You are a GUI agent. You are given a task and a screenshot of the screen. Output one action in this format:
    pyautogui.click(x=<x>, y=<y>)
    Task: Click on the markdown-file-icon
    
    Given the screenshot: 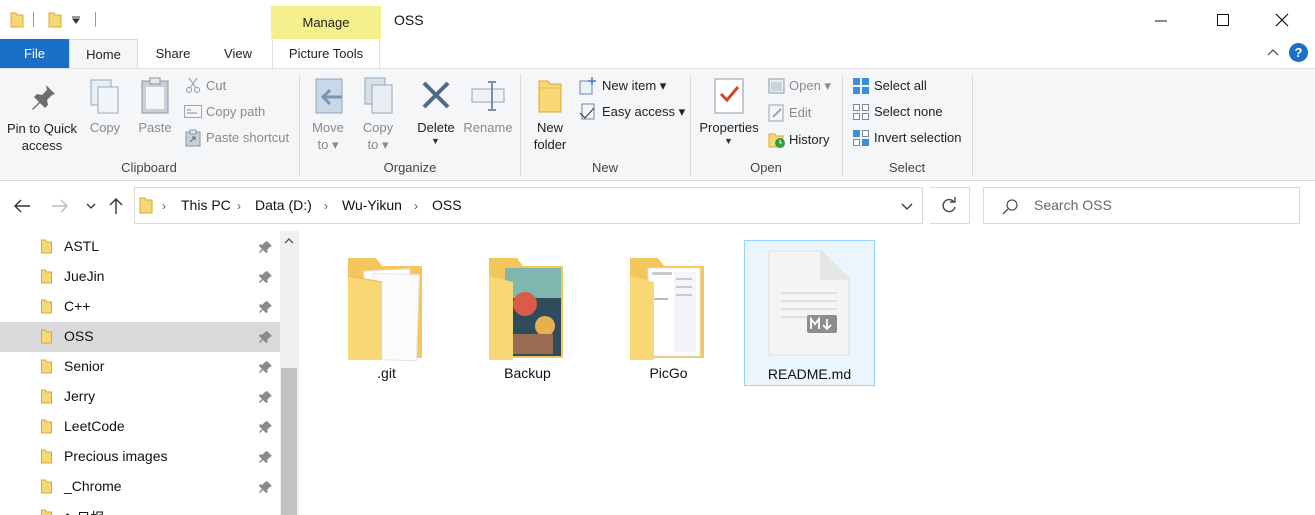 What is the action you would take?
    pyautogui.click(x=809, y=303)
    